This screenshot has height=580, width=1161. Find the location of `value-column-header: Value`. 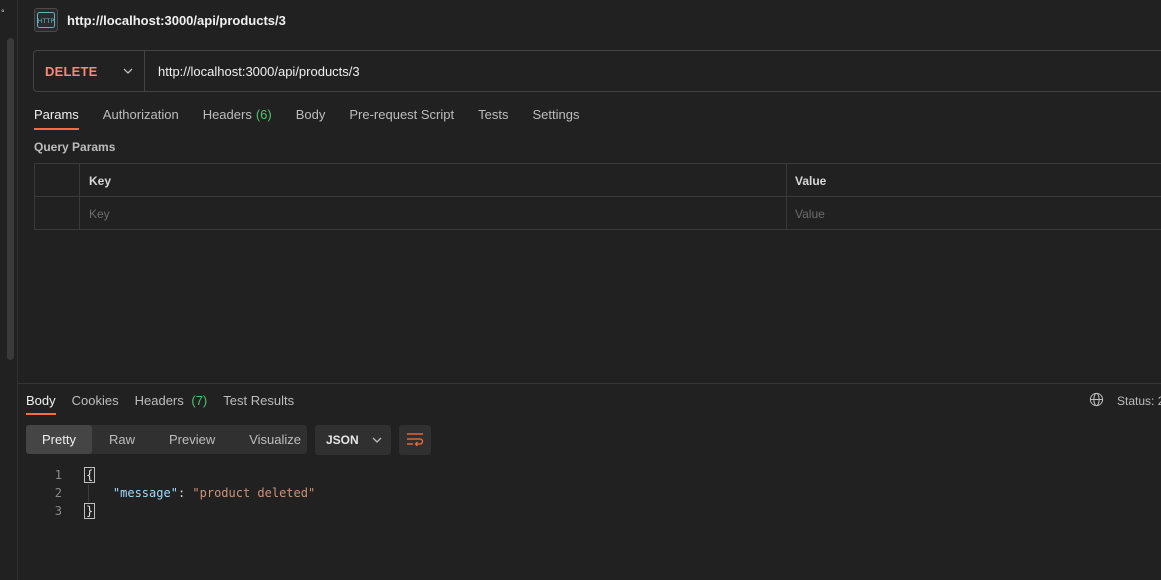

value-column-header: Value is located at coordinates (811, 180).